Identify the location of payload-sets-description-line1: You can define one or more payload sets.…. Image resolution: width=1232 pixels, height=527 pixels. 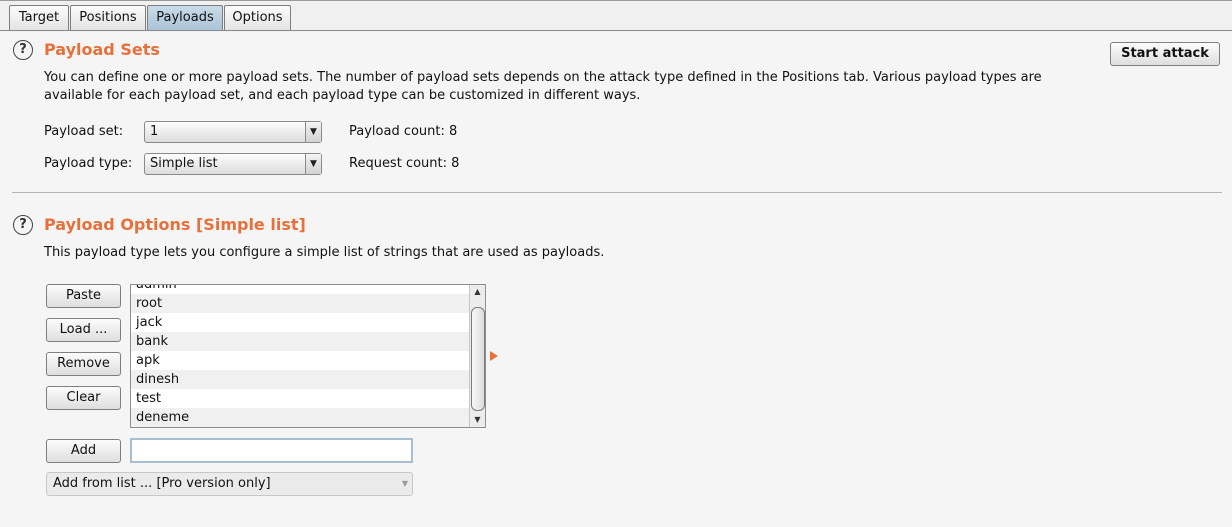
(543, 77).